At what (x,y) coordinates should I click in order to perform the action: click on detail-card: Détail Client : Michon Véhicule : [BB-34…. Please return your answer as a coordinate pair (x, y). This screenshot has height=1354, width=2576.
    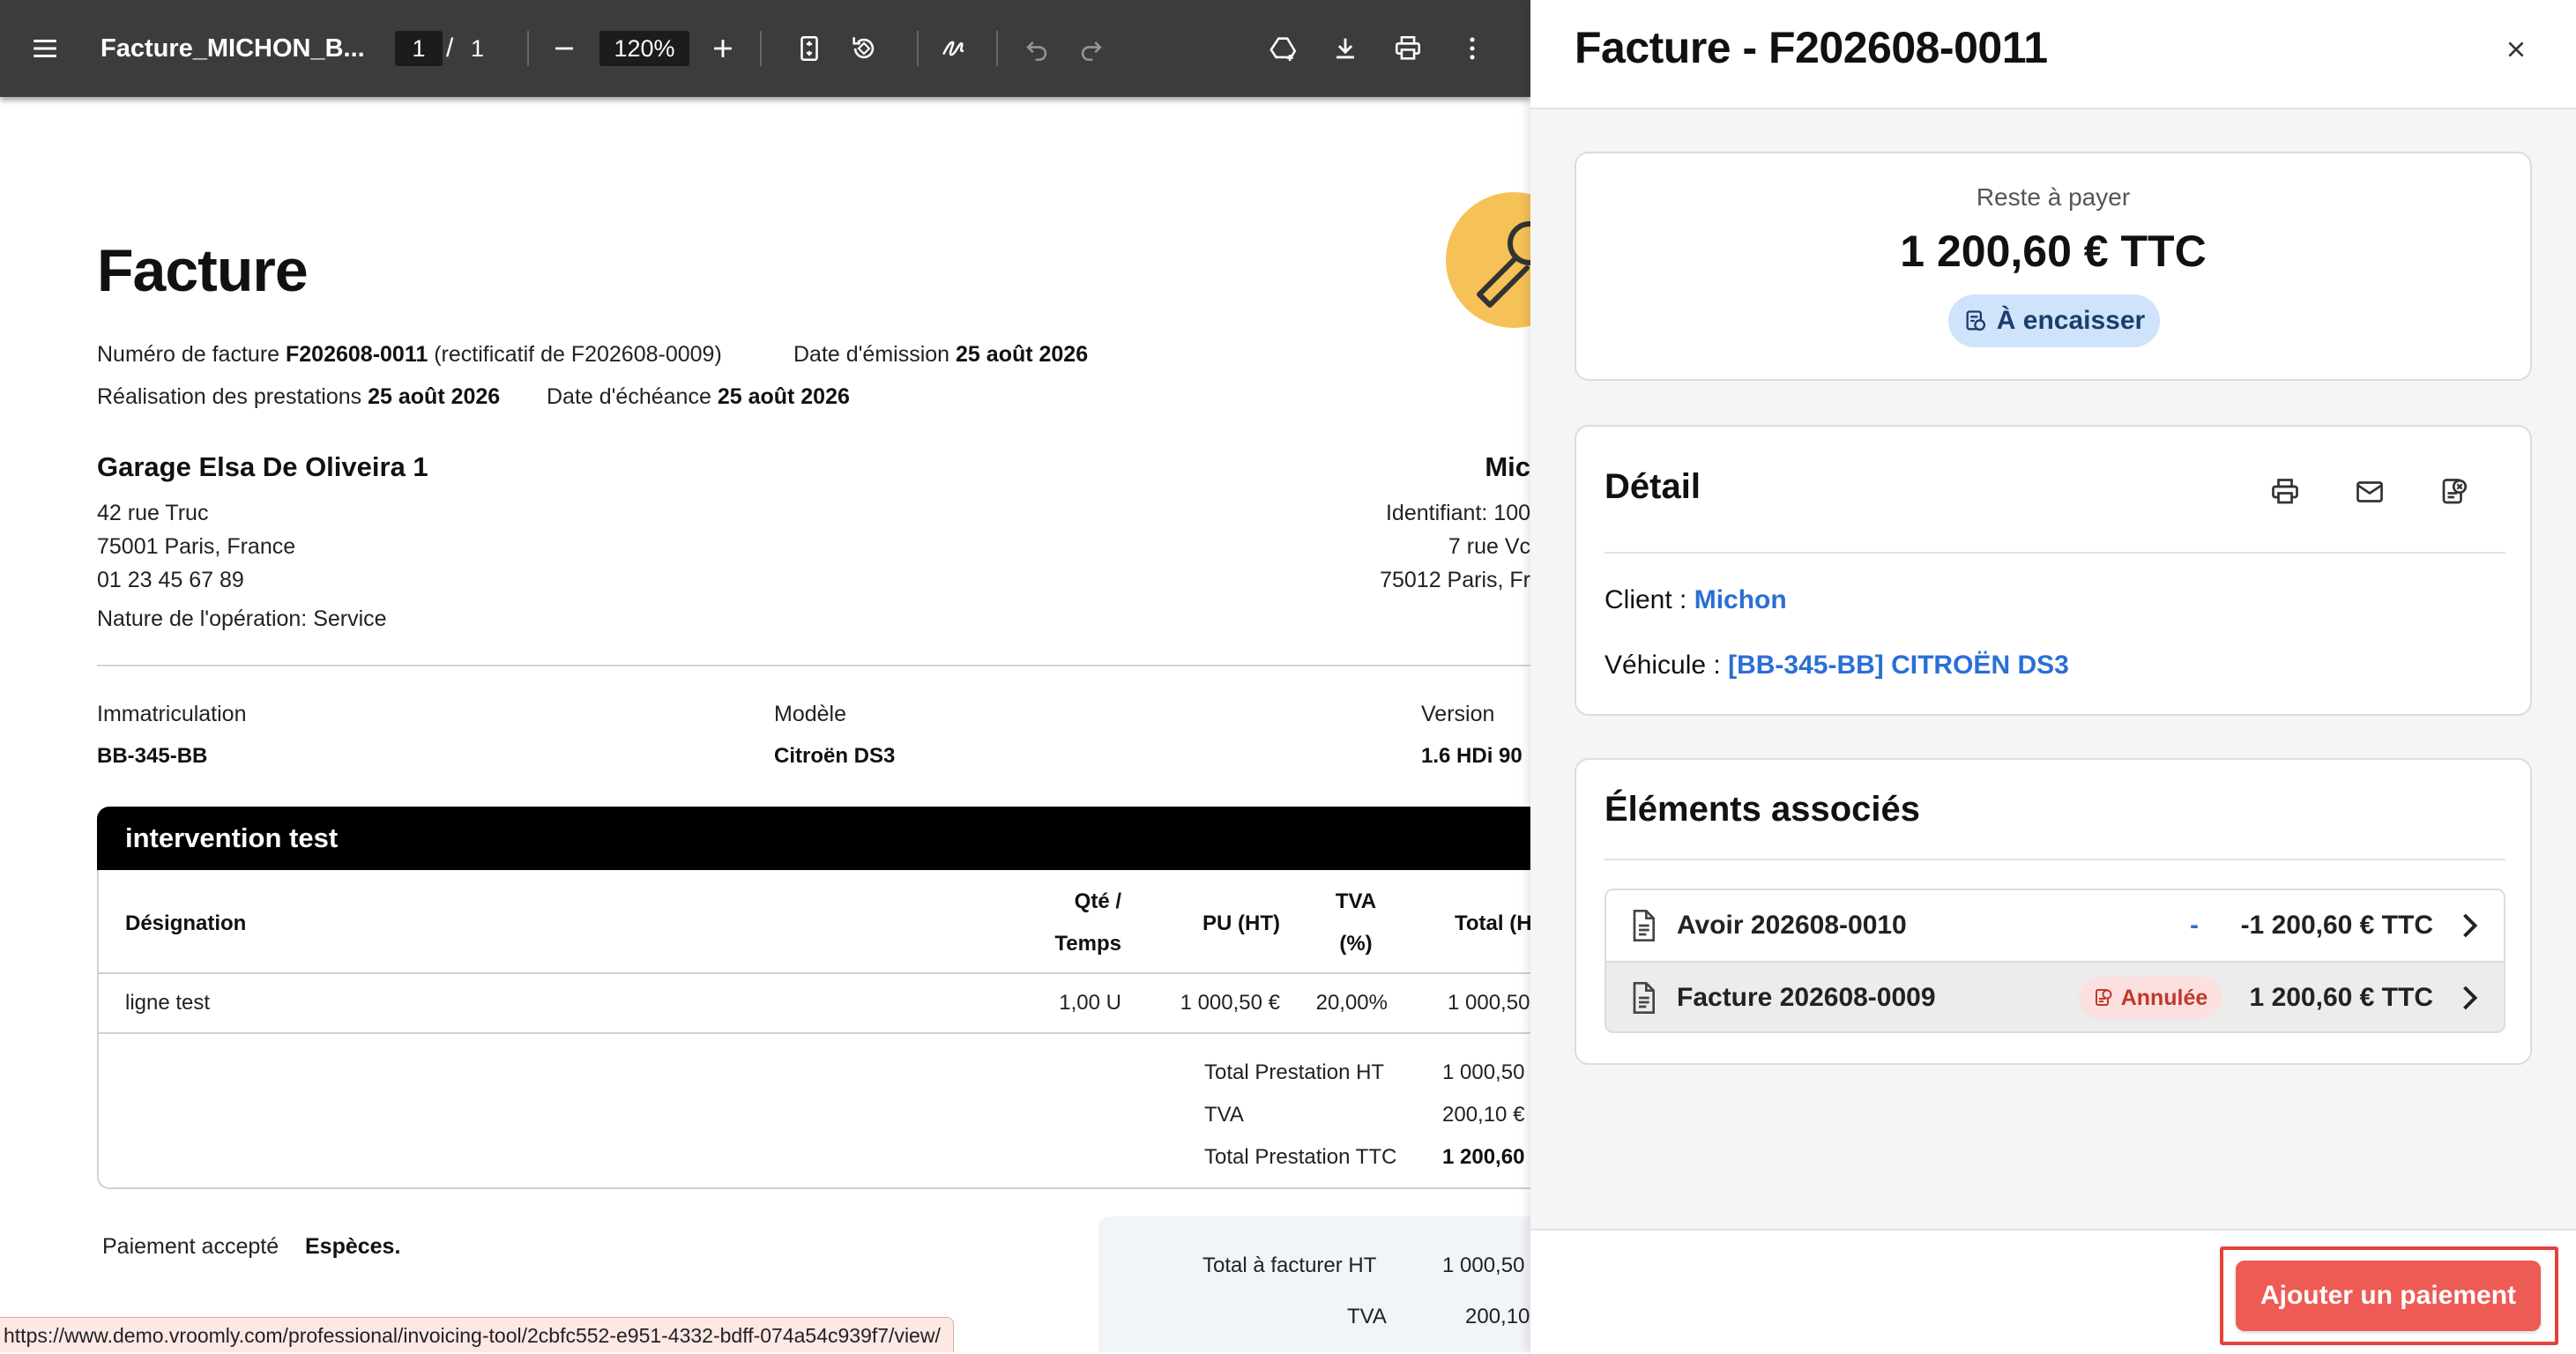
    Looking at the image, I should click on (2053, 570).